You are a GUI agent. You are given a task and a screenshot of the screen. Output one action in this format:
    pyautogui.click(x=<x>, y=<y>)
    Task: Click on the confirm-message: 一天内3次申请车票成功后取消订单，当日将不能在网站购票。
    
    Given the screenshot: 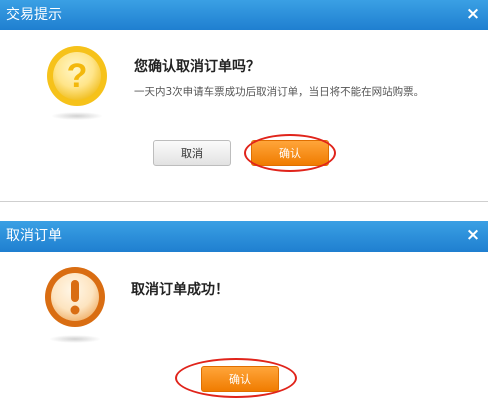 What is the action you would take?
    pyautogui.click(x=279, y=92)
    